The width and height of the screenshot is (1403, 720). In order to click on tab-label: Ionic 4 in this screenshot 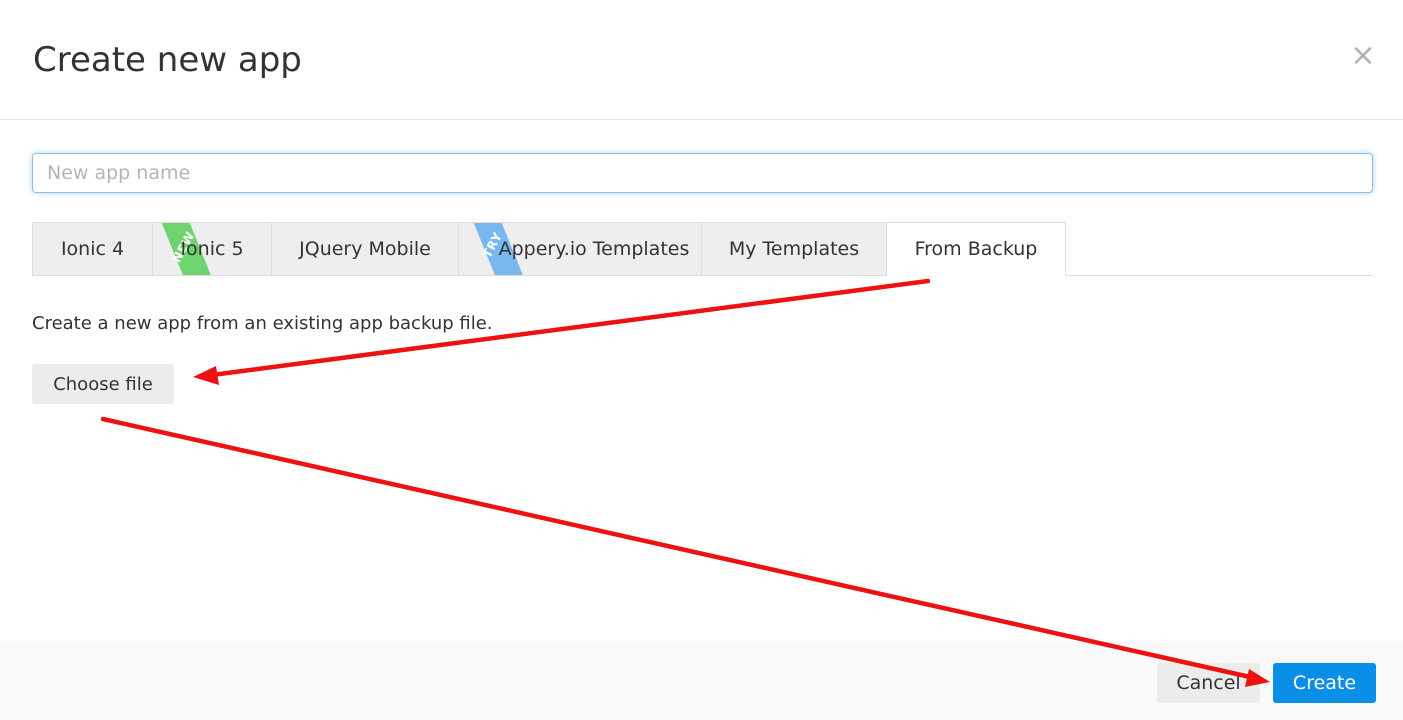, I will do `click(92, 249)`.